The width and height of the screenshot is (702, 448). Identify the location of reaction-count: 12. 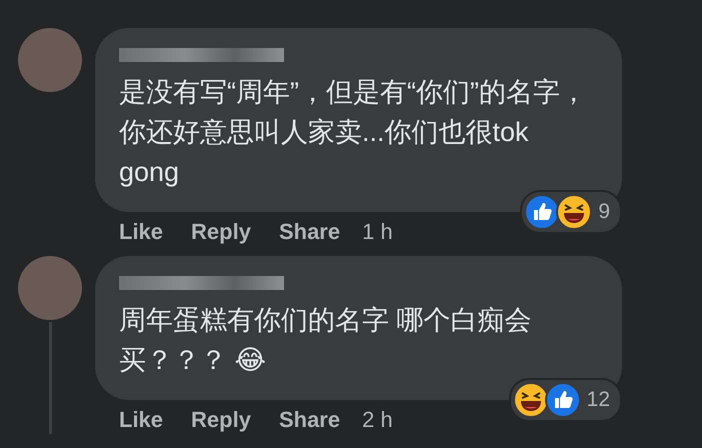
(598, 400).